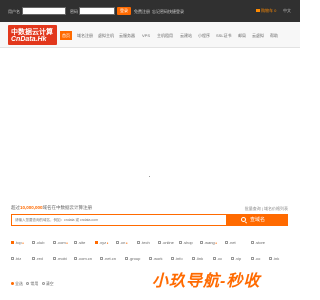 Image resolution: width=320 pixels, height=300 pixels. Describe the element at coordinates (31, 207) in the screenshot. I see `stat-number: 10,000,000` at that location.